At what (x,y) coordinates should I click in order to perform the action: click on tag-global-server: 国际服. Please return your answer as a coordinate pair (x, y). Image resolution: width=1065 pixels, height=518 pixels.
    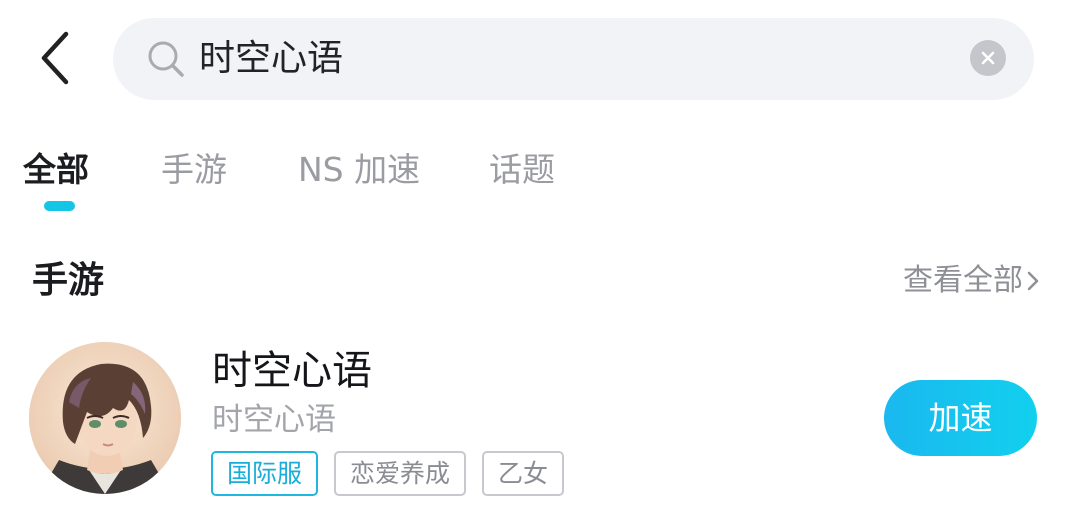
    Looking at the image, I should click on (265, 473).